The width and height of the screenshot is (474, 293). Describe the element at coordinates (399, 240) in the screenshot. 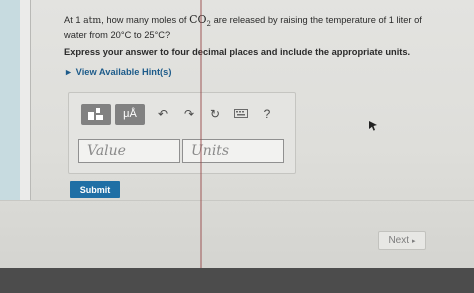

I see `next-label: Next` at that location.